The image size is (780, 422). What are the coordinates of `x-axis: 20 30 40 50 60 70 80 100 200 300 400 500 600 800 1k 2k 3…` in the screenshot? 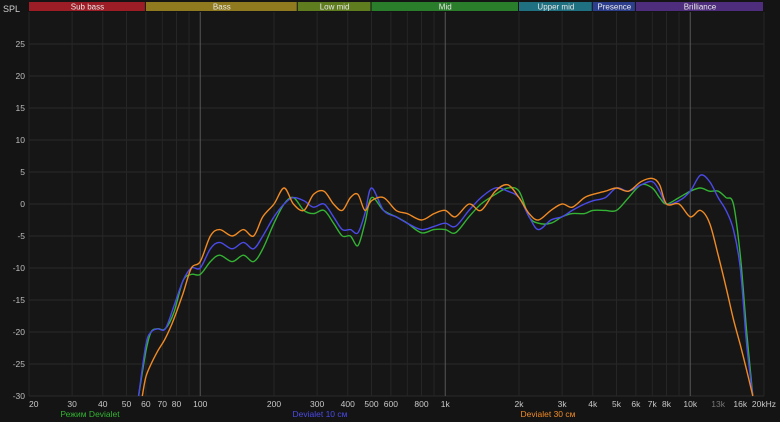 It's located at (402, 404).